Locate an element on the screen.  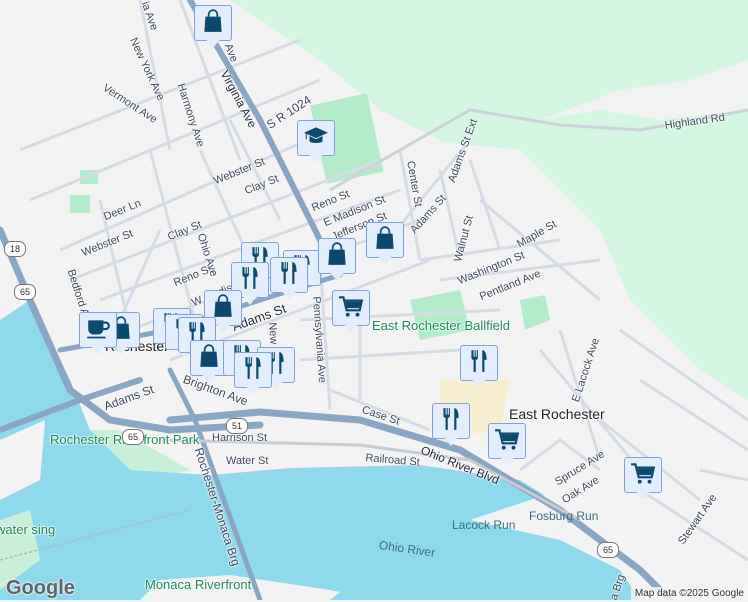
place-label-lacock-run: Lacock Run is located at coordinates (484, 525).